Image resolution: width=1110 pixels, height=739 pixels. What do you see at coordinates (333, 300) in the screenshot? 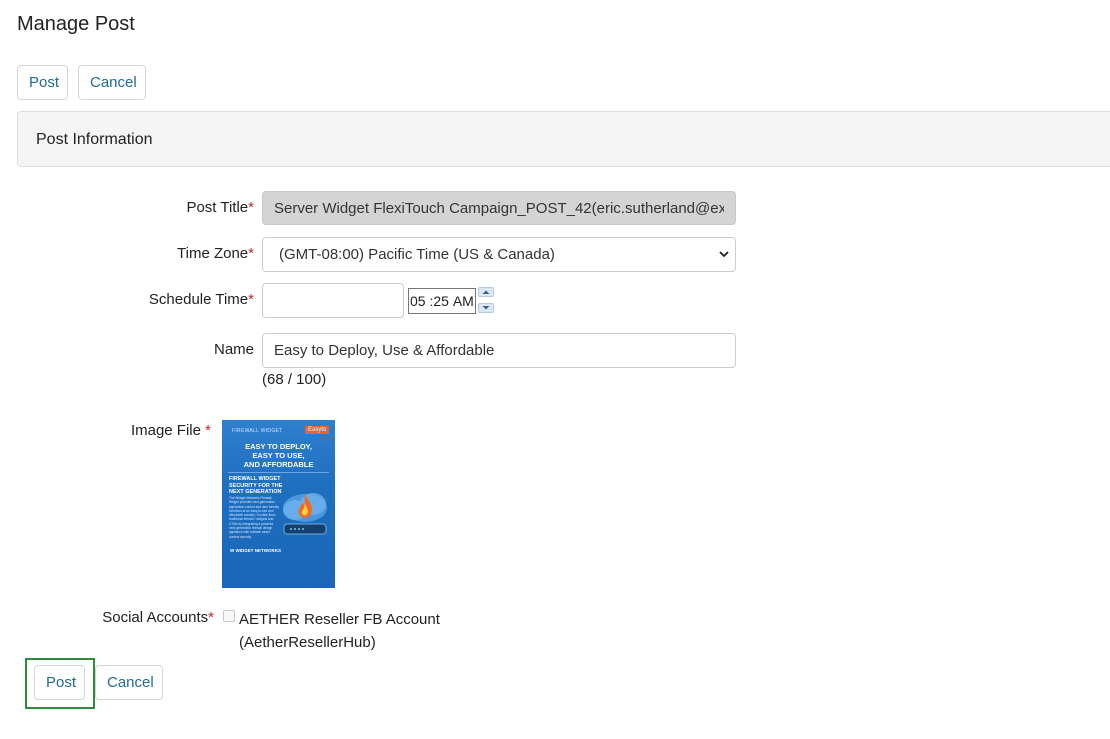
I see `schedule-date-input` at bounding box center [333, 300].